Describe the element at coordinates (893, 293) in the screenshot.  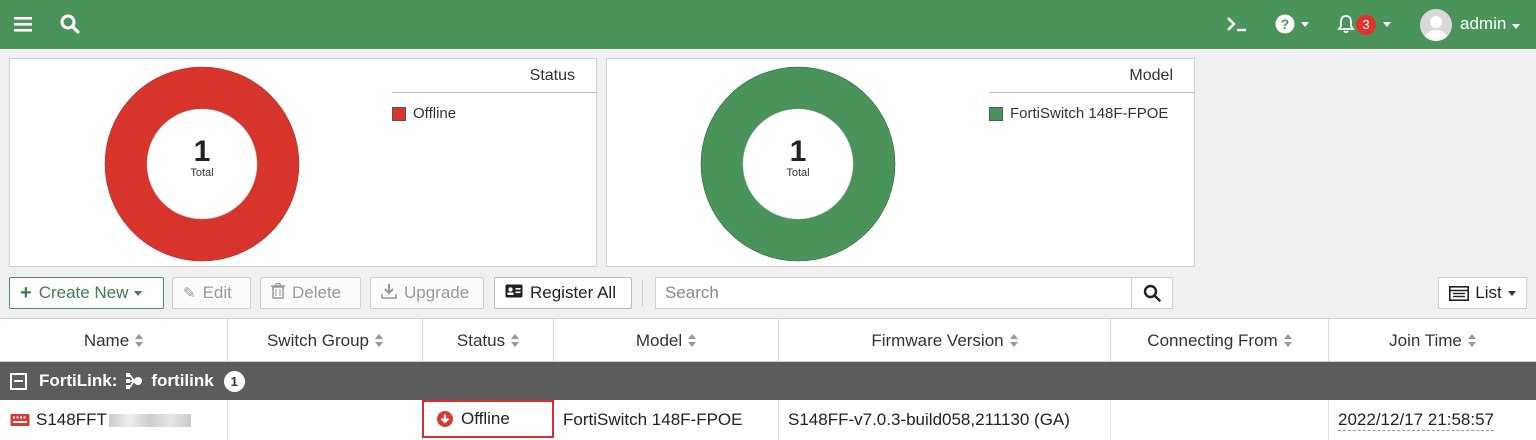
I see `search-input: Search` at that location.